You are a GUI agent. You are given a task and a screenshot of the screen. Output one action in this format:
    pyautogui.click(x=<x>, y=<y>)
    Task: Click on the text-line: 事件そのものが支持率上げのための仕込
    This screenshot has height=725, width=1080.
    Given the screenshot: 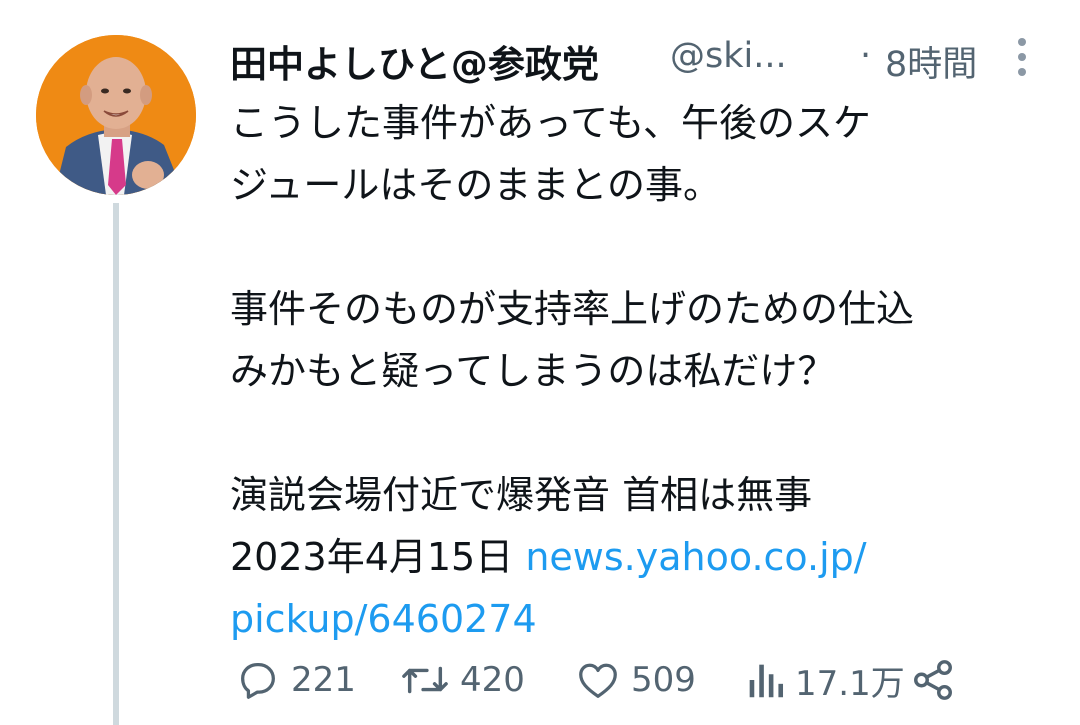 What is the action you would take?
    pyautogui.click(x=572, y=309)
    